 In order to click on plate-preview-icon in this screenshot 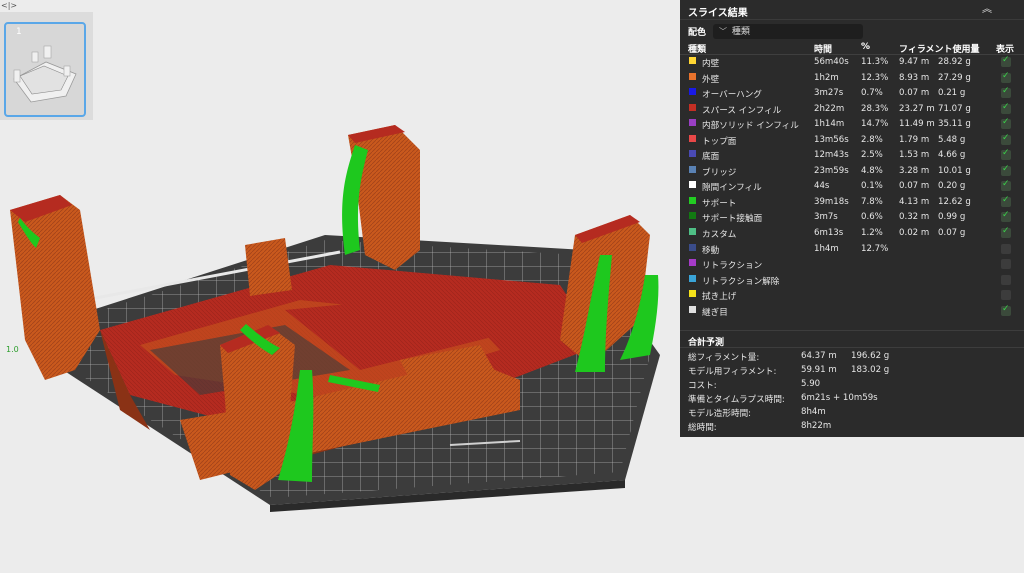, I will do `click(45, 74)`.